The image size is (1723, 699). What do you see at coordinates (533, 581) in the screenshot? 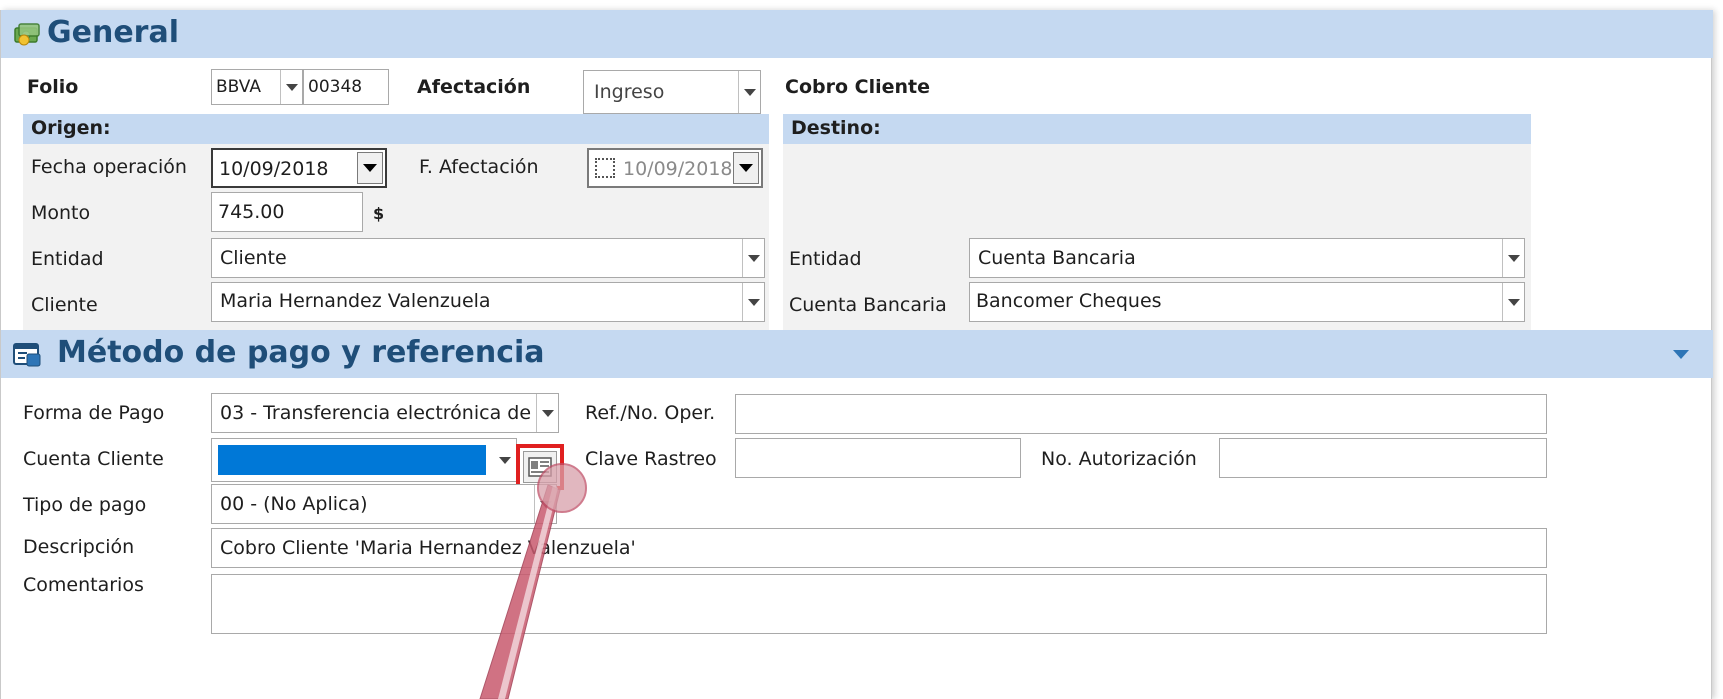
I see `annotation-pointer` at bounding box center [533, 581].